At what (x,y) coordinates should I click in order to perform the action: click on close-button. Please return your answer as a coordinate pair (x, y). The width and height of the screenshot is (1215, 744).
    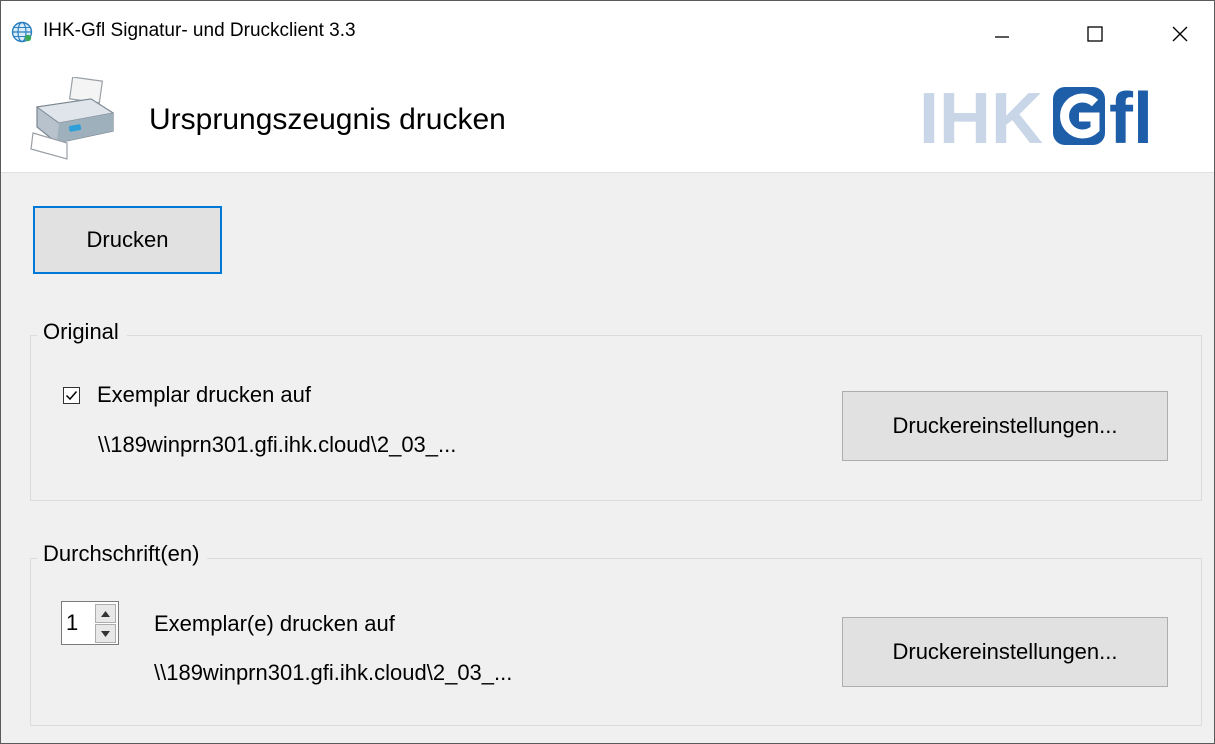
    Looking at the image, I should click on (1177, 34).